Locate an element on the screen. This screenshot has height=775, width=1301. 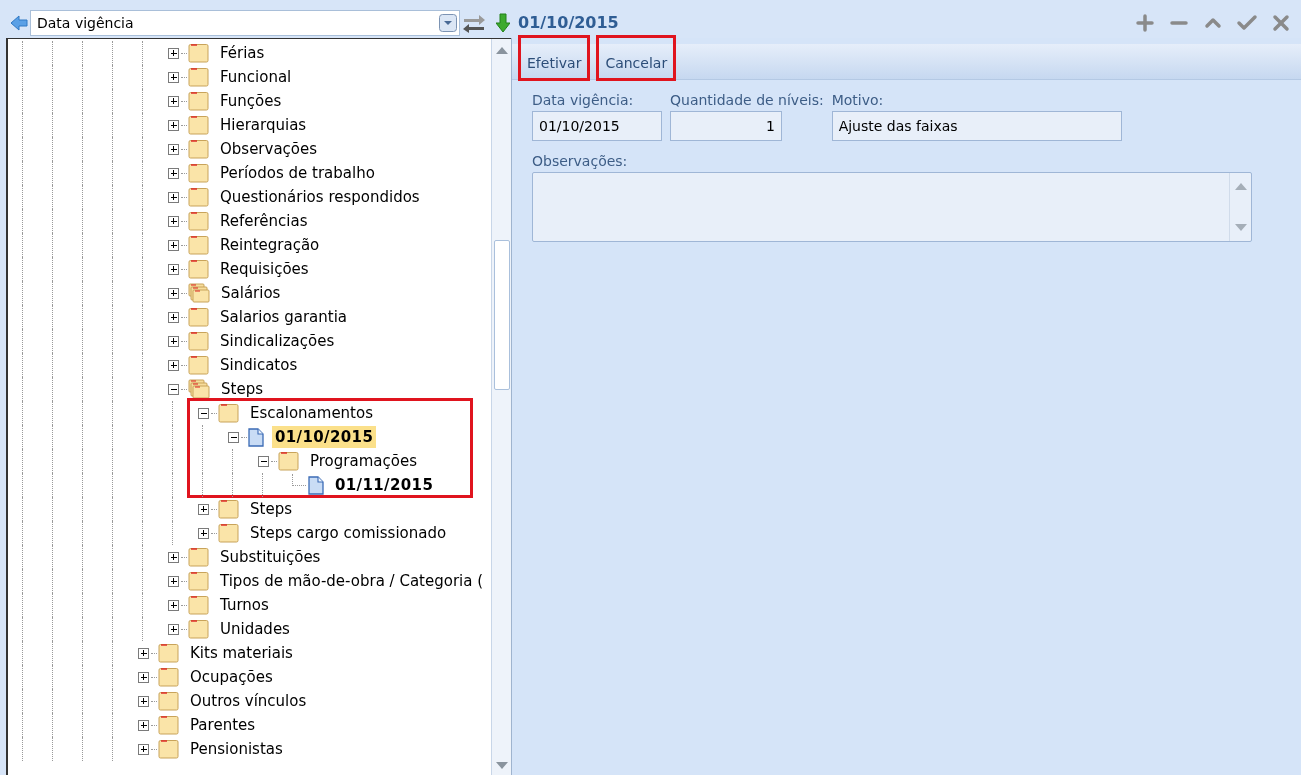
tree-item: Substituições is located at coordinates (270, 557).